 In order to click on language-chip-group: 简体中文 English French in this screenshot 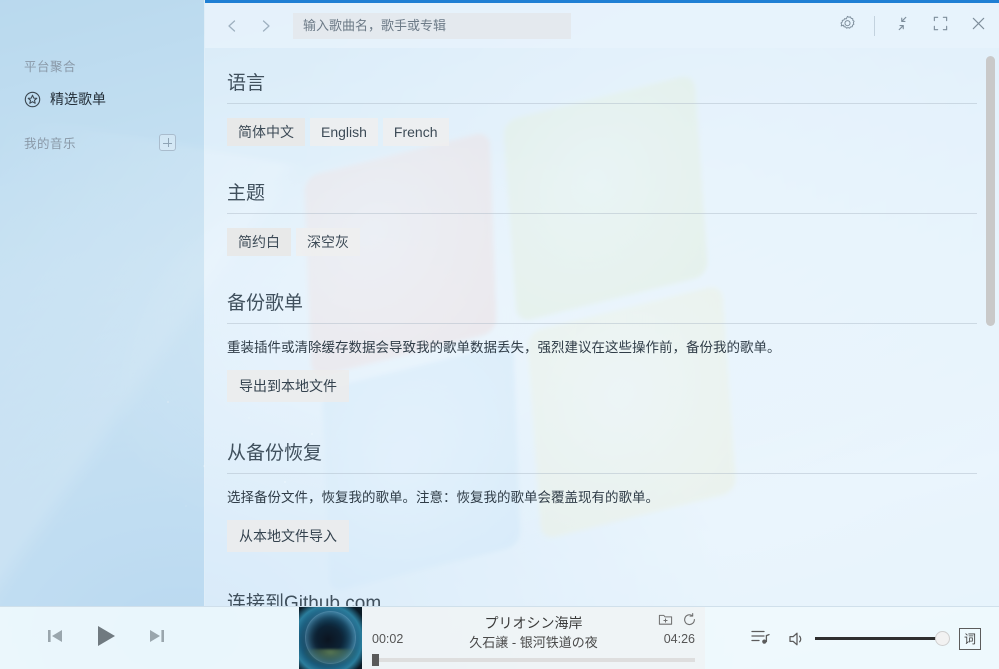, I will do `click(602, 132)`.